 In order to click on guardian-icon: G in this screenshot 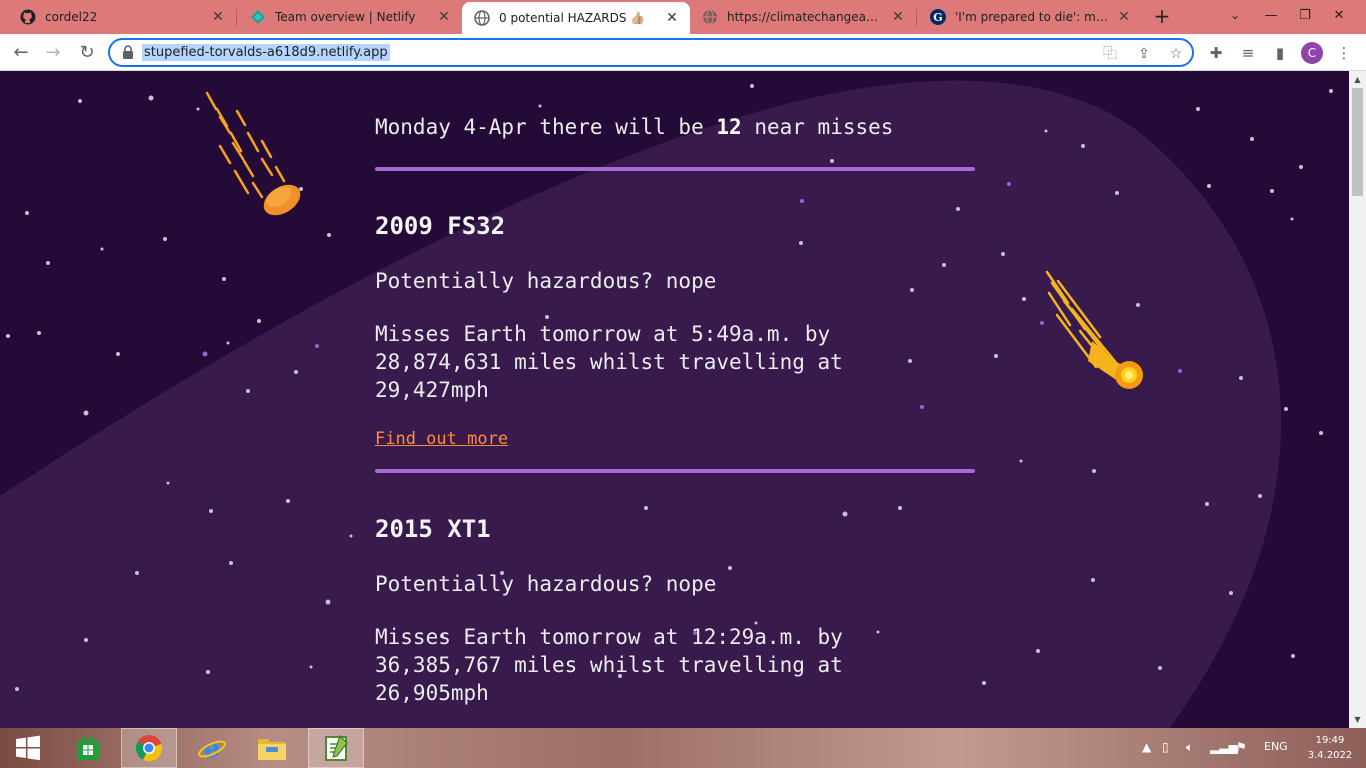, I will do `click(938, 17)`.